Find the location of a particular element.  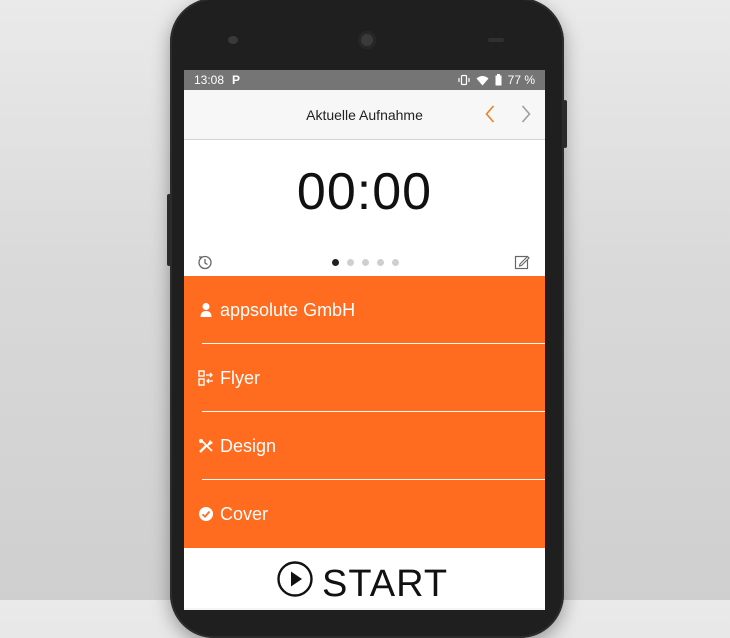

battery-icon is located at coordinates (498, 80).